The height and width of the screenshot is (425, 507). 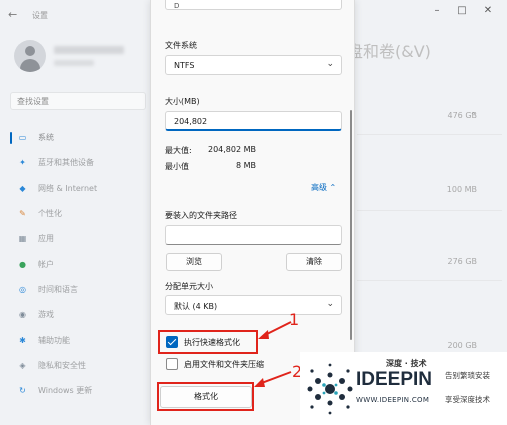 What do you see at coordinates (406, 363) in the screenshot?
I see `watermark-title: 深度 · 技术` at bounding box center [406, 363].